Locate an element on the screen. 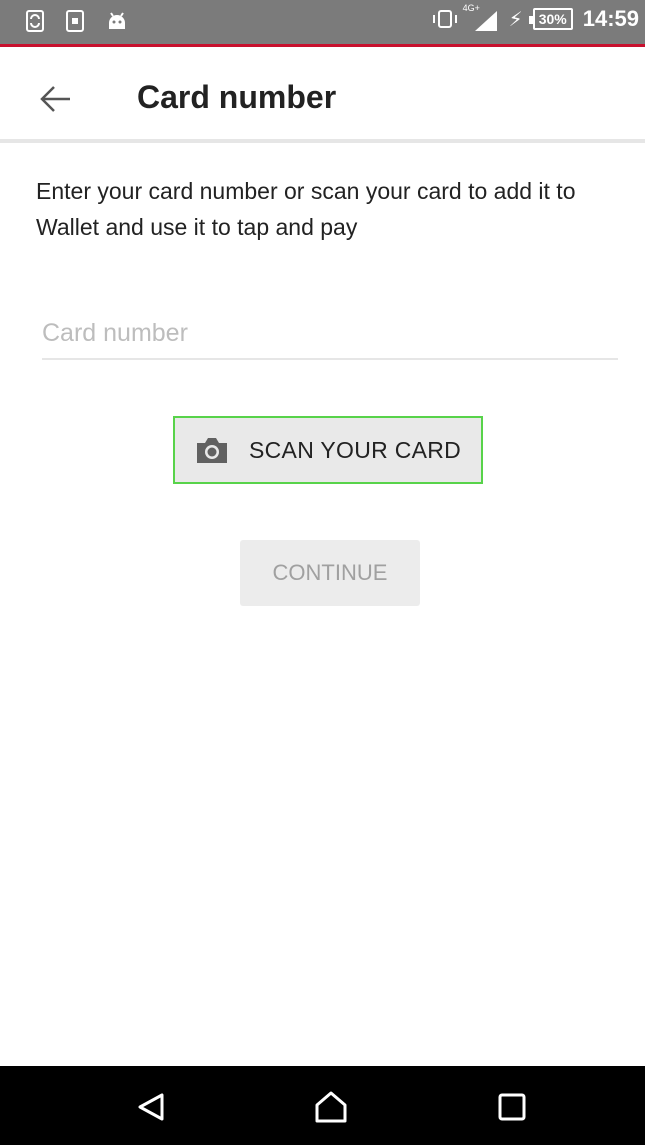  camera-icon is located at coordinates (212, 450).